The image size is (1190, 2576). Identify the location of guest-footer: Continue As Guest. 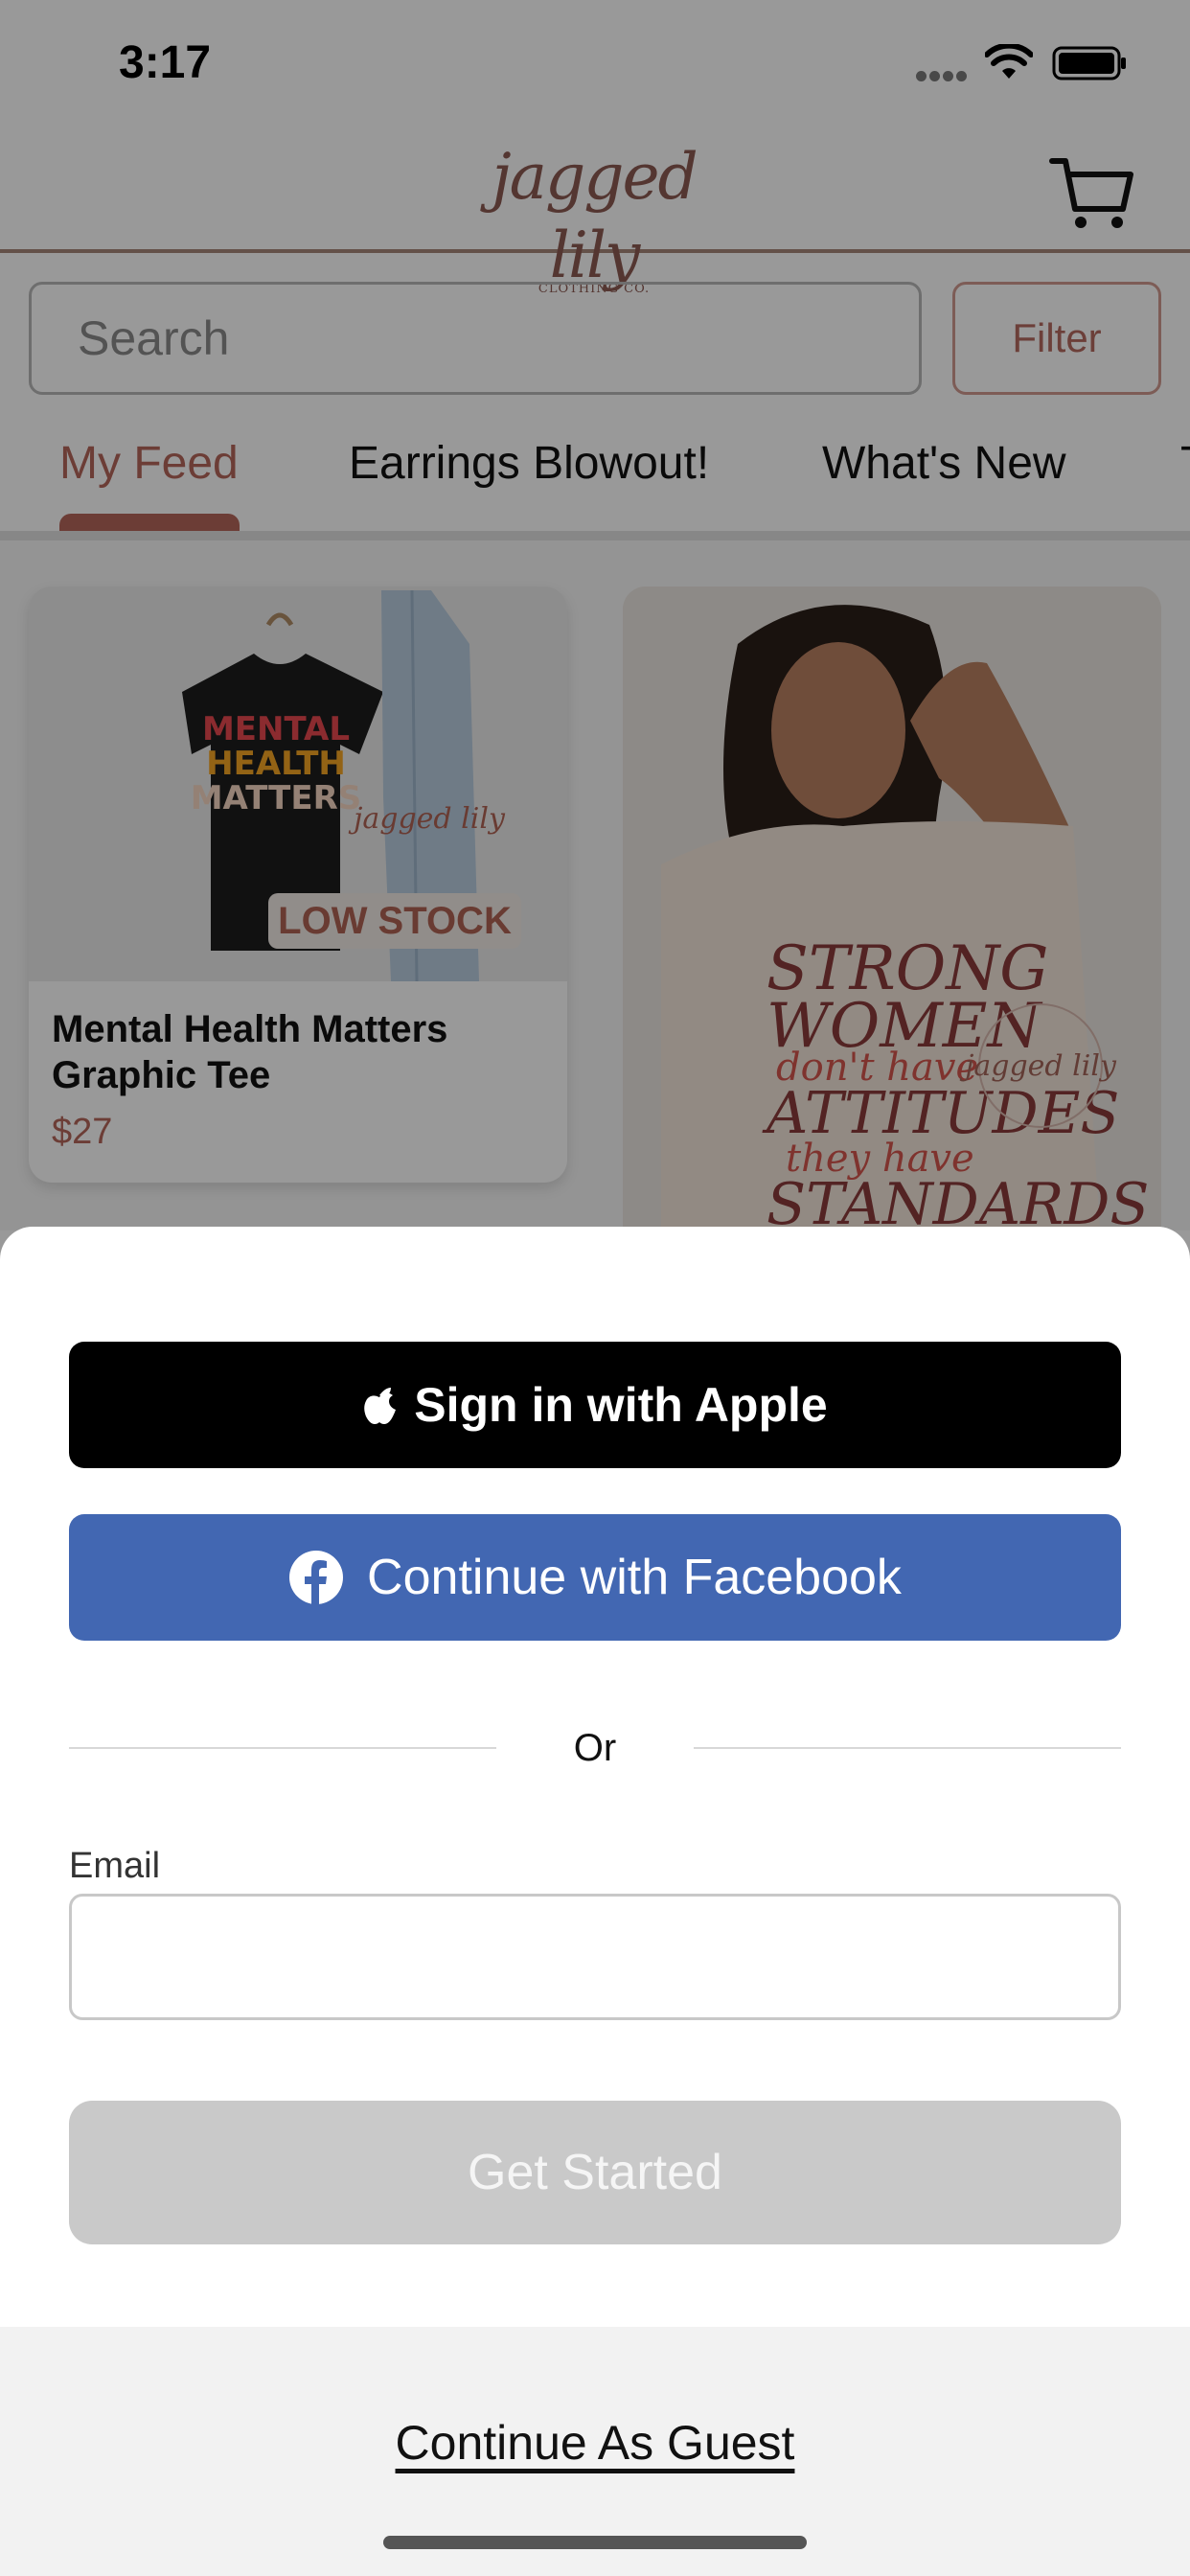
(595, 2451).